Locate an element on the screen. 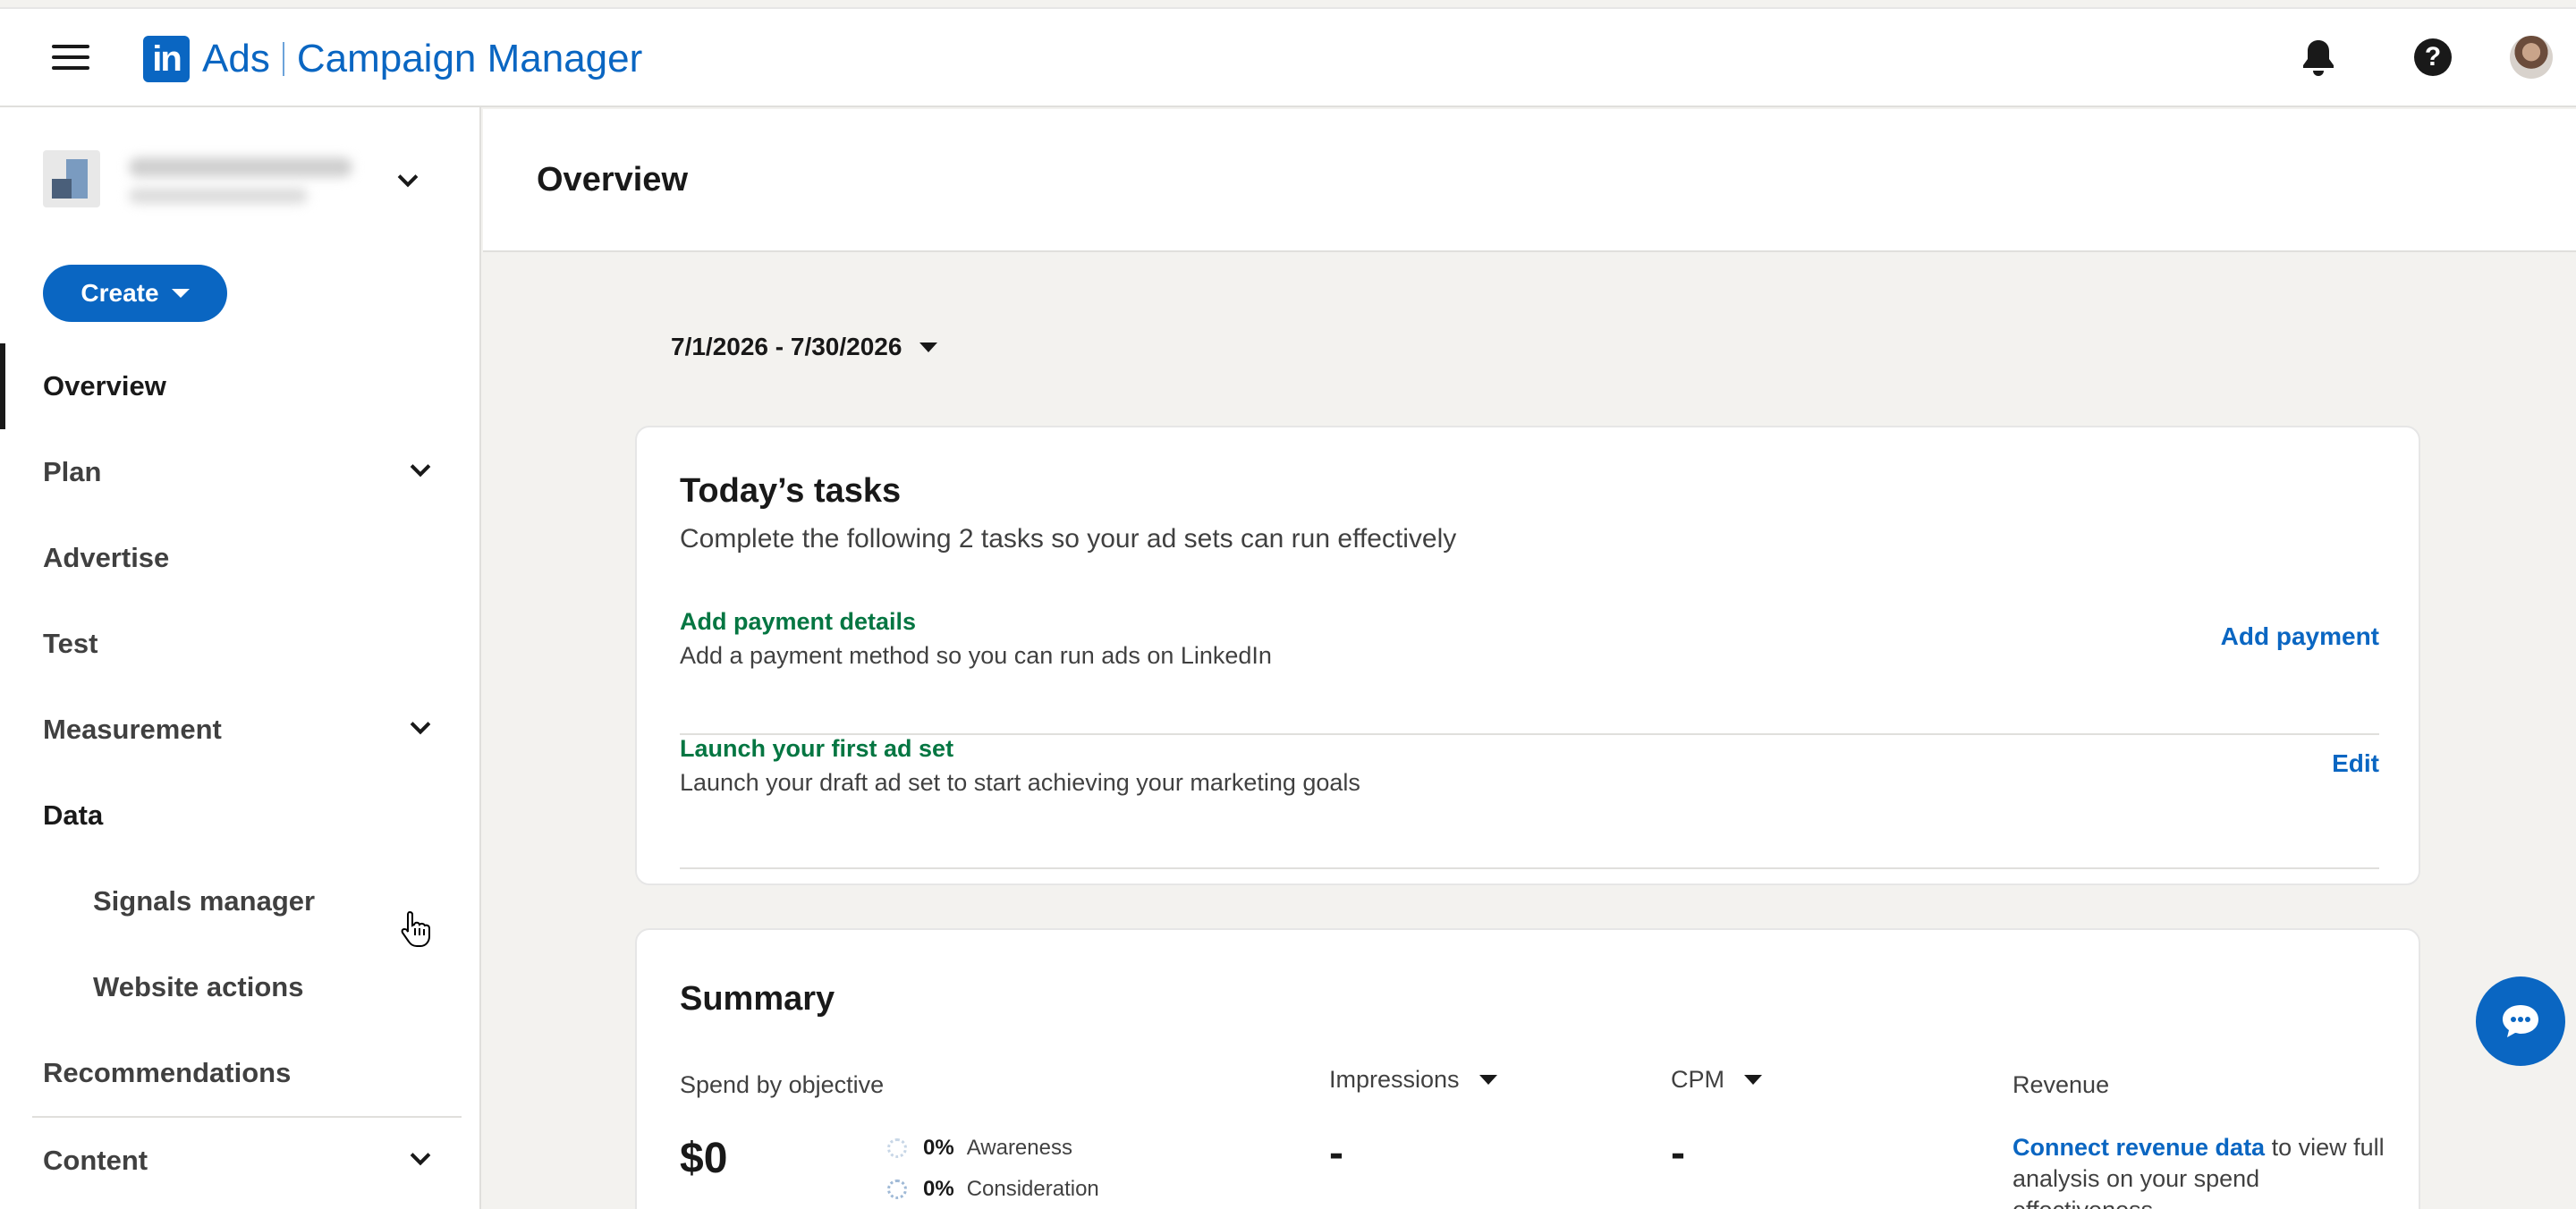  sidebar-item-website-actions: Website actions is located at coordinates (239, 987).